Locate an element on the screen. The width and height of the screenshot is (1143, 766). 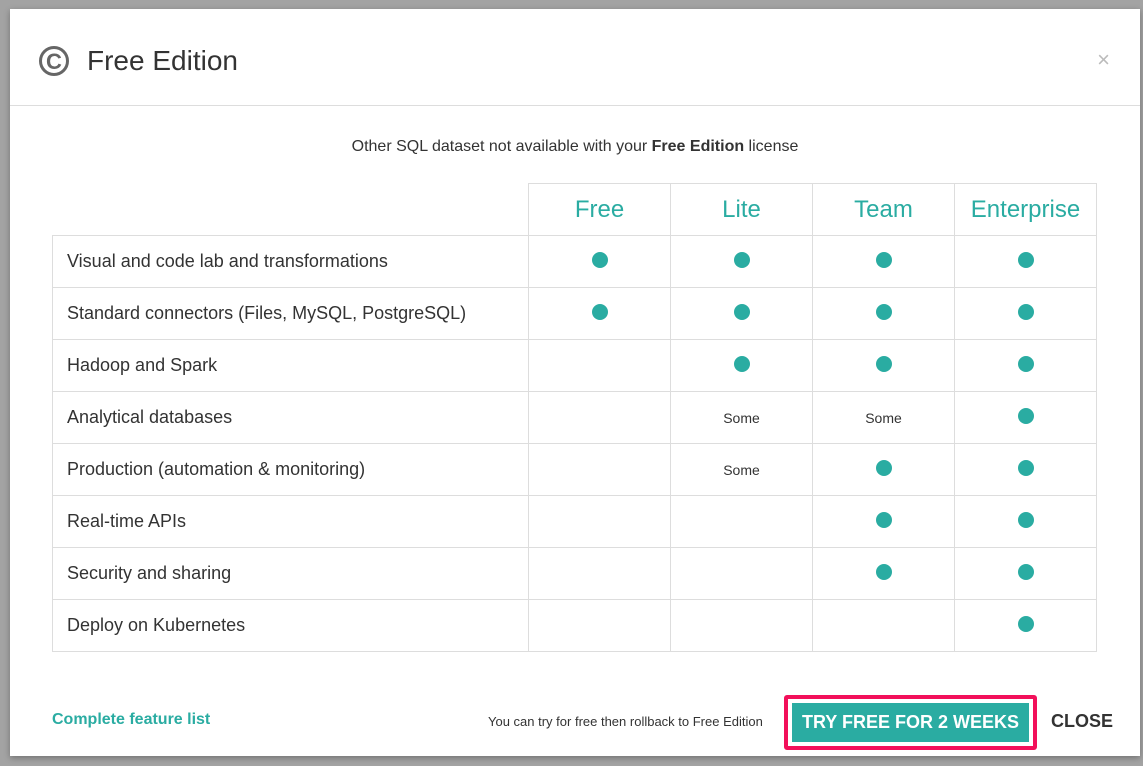
copyright-icon: C is located at coordinates (54, 61).